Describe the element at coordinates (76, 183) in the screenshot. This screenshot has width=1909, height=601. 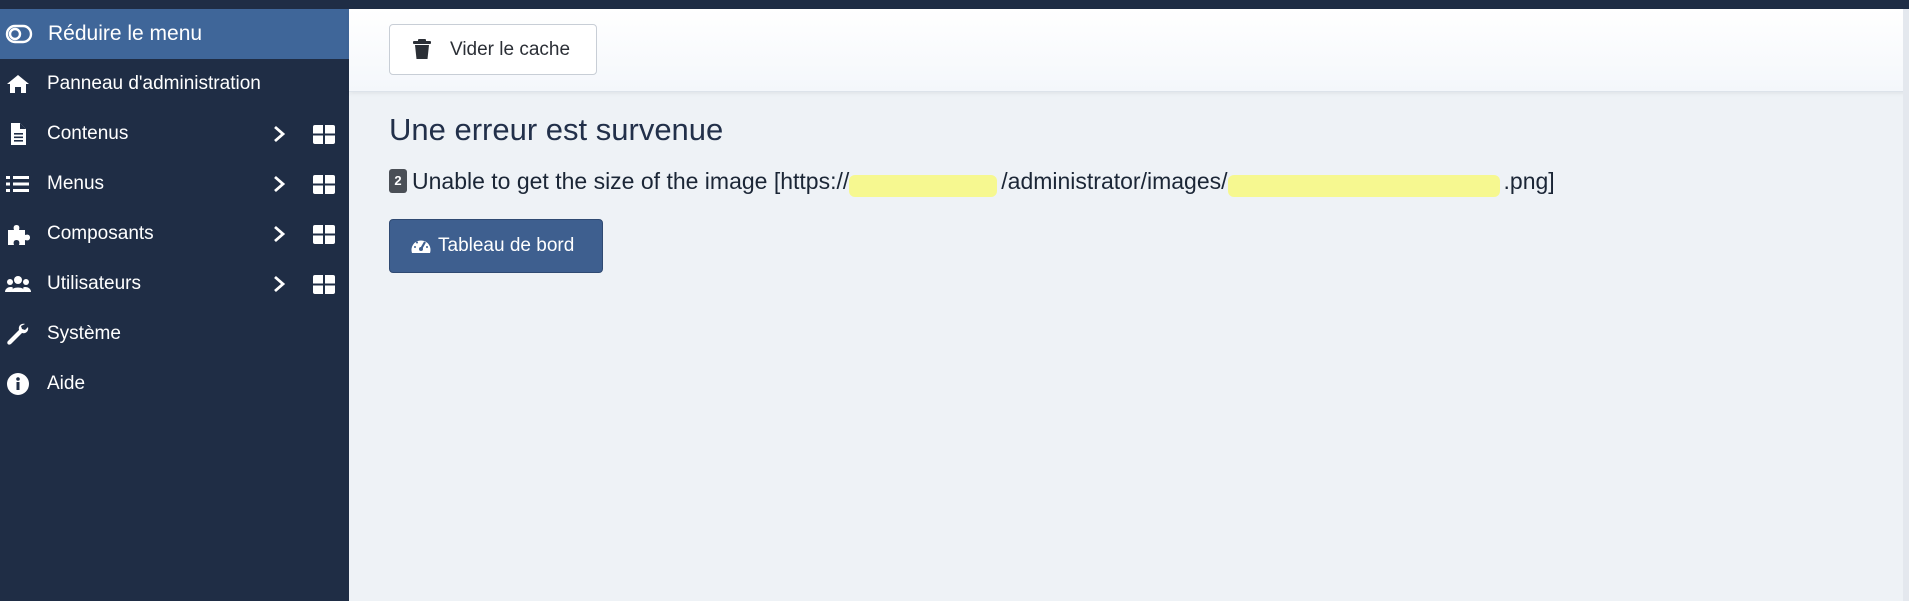
I see `sidebar-item-label: Menus` at that location.